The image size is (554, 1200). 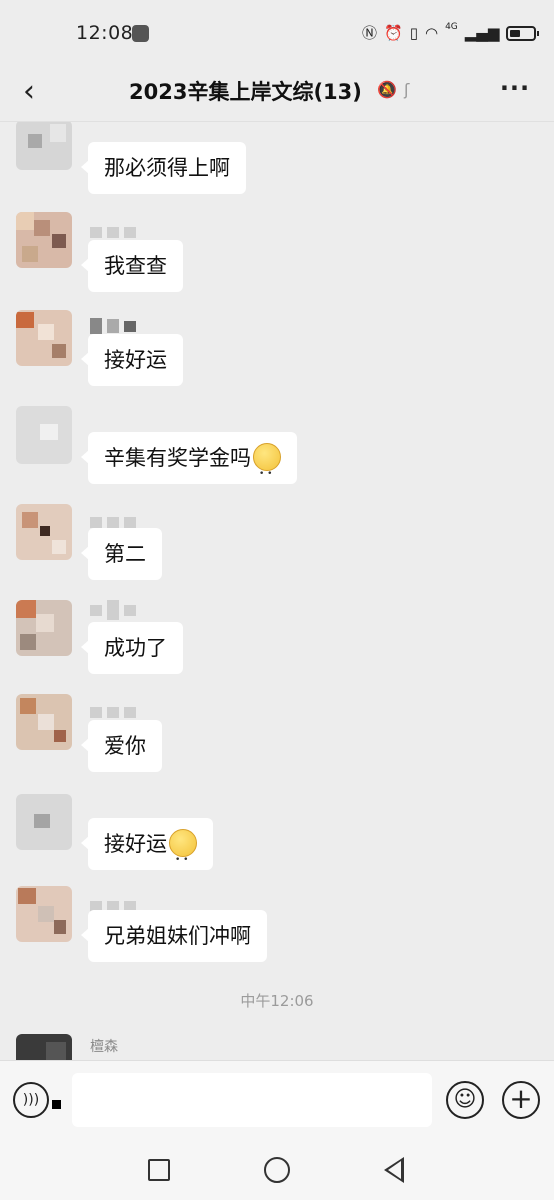 I want to click on message-text: 兄弟姐妹们冲啊, so click(x=177, y=936).